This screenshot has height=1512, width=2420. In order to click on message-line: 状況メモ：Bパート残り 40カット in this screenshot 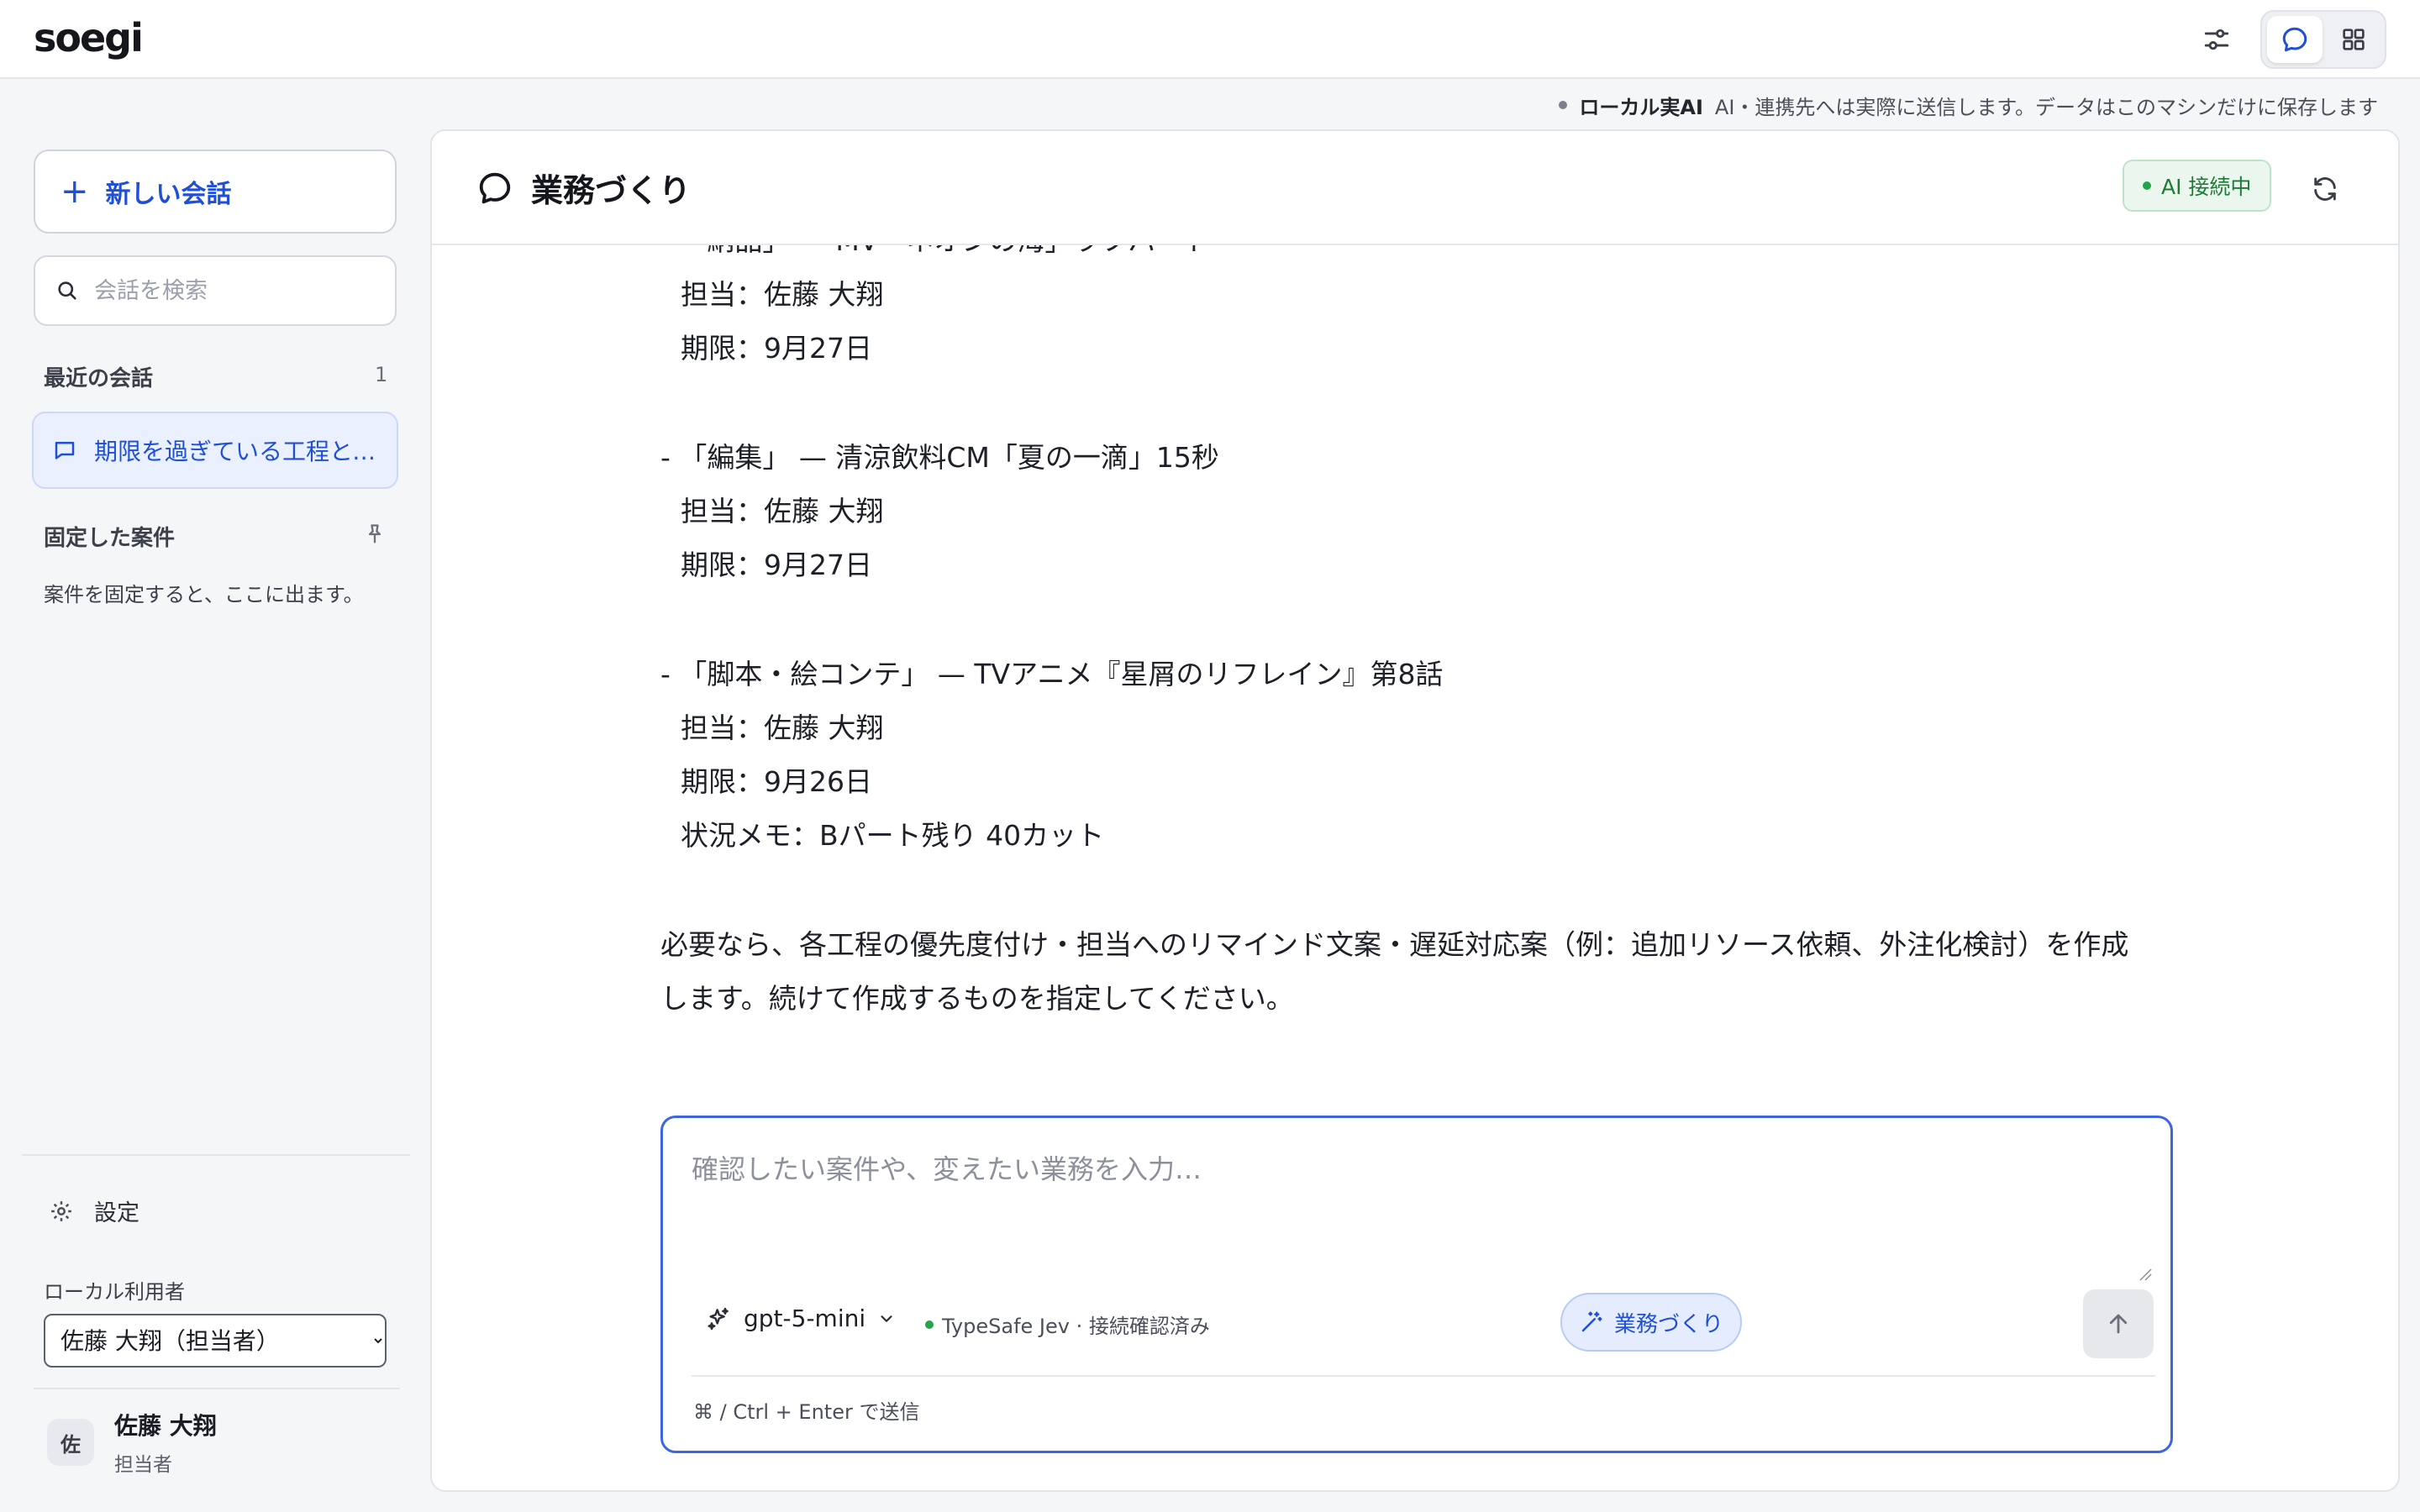, I will do `click(893, 835)`.